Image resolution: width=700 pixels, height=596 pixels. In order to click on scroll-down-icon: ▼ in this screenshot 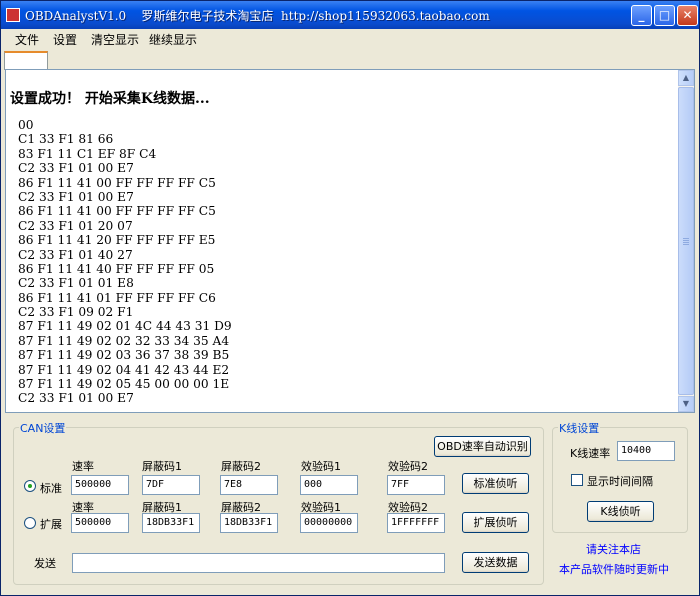, I will do `click(686, 404)`.